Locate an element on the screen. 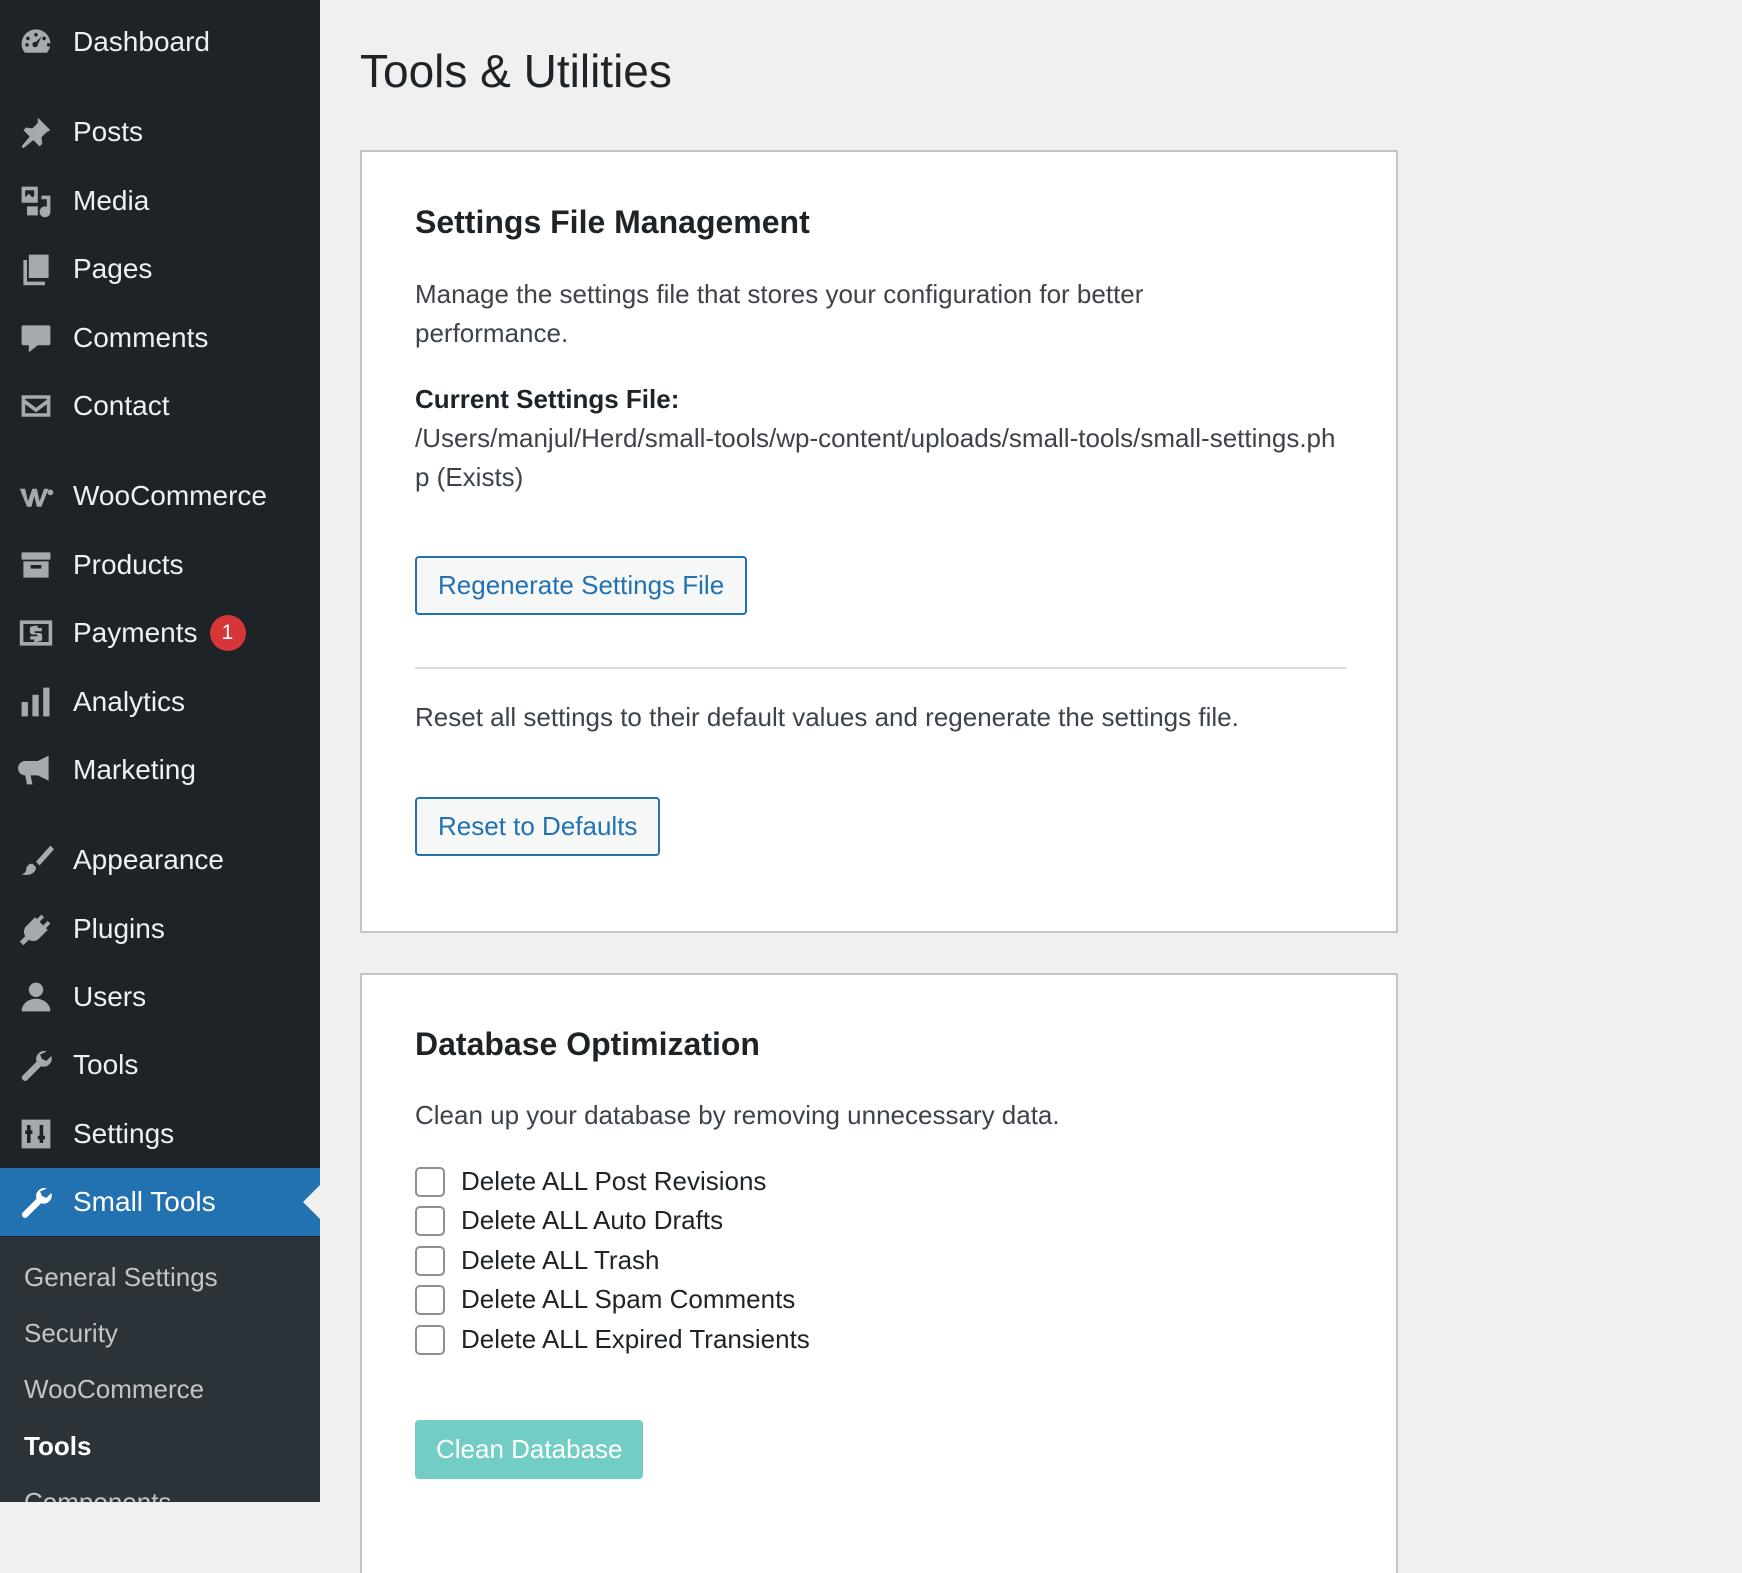  sidebar-item-label: Settings is located at coordinates (124, 1133).